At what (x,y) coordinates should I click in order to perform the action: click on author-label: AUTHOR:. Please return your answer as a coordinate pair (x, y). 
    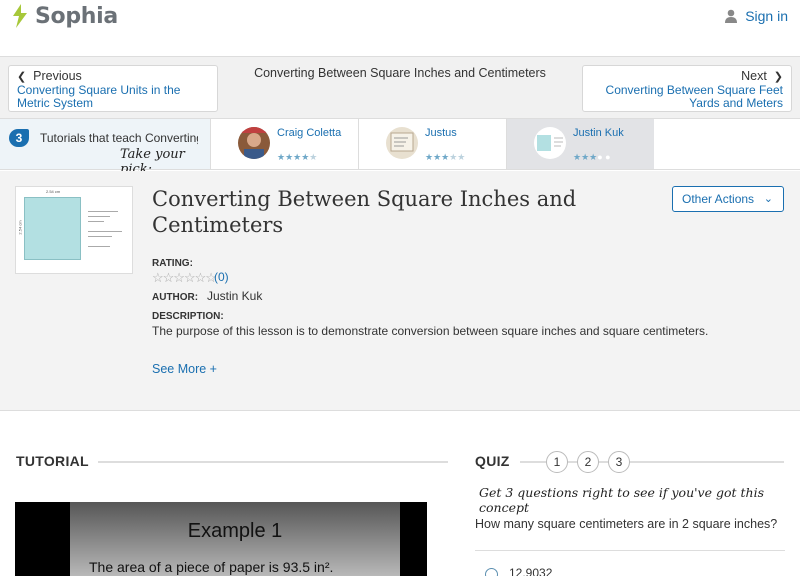
    Looking at the image, I should click on (175, 297).